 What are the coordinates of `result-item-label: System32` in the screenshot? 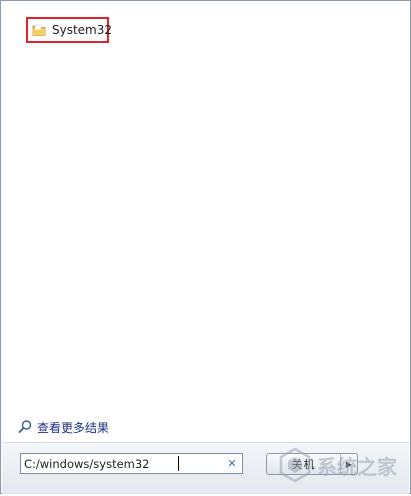 It's located at (82, 30).